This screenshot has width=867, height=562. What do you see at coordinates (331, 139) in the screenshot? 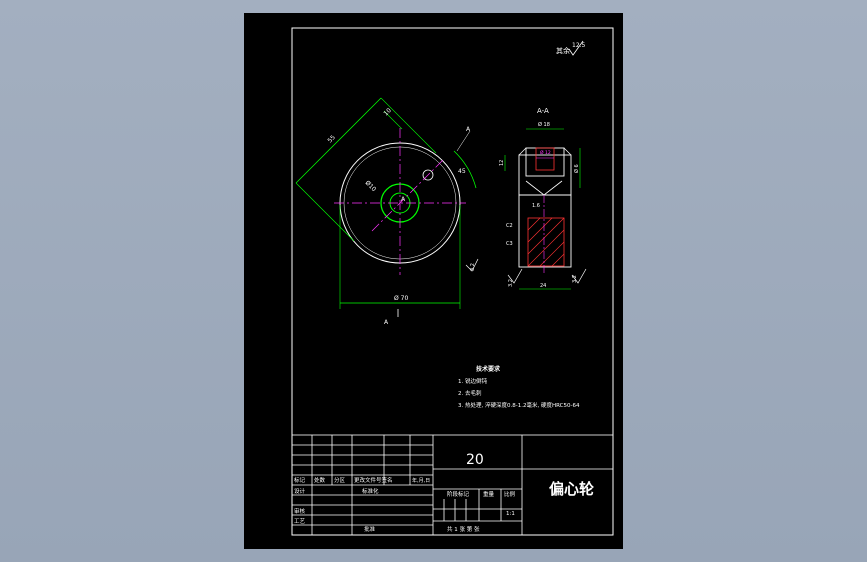
I see `dim-diagonal: 55` at bounding box center [331, 139].